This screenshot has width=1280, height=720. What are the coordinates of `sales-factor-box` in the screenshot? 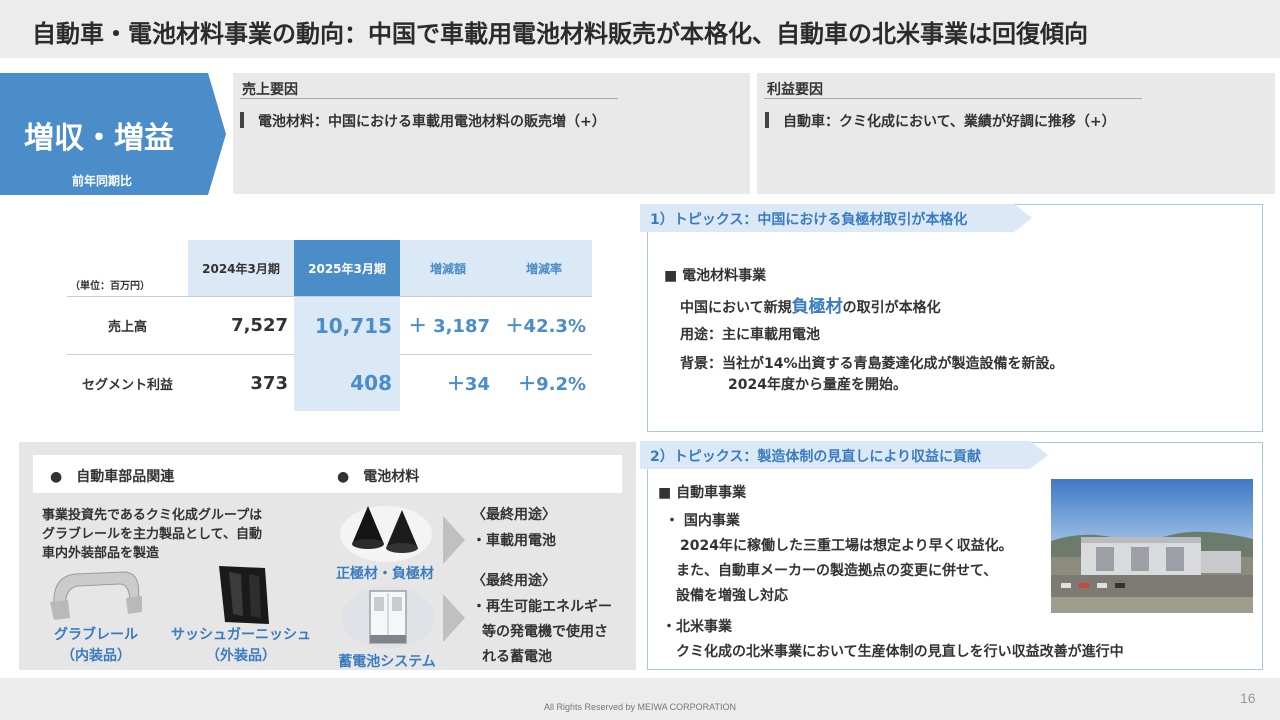 It's located at (491, 133).